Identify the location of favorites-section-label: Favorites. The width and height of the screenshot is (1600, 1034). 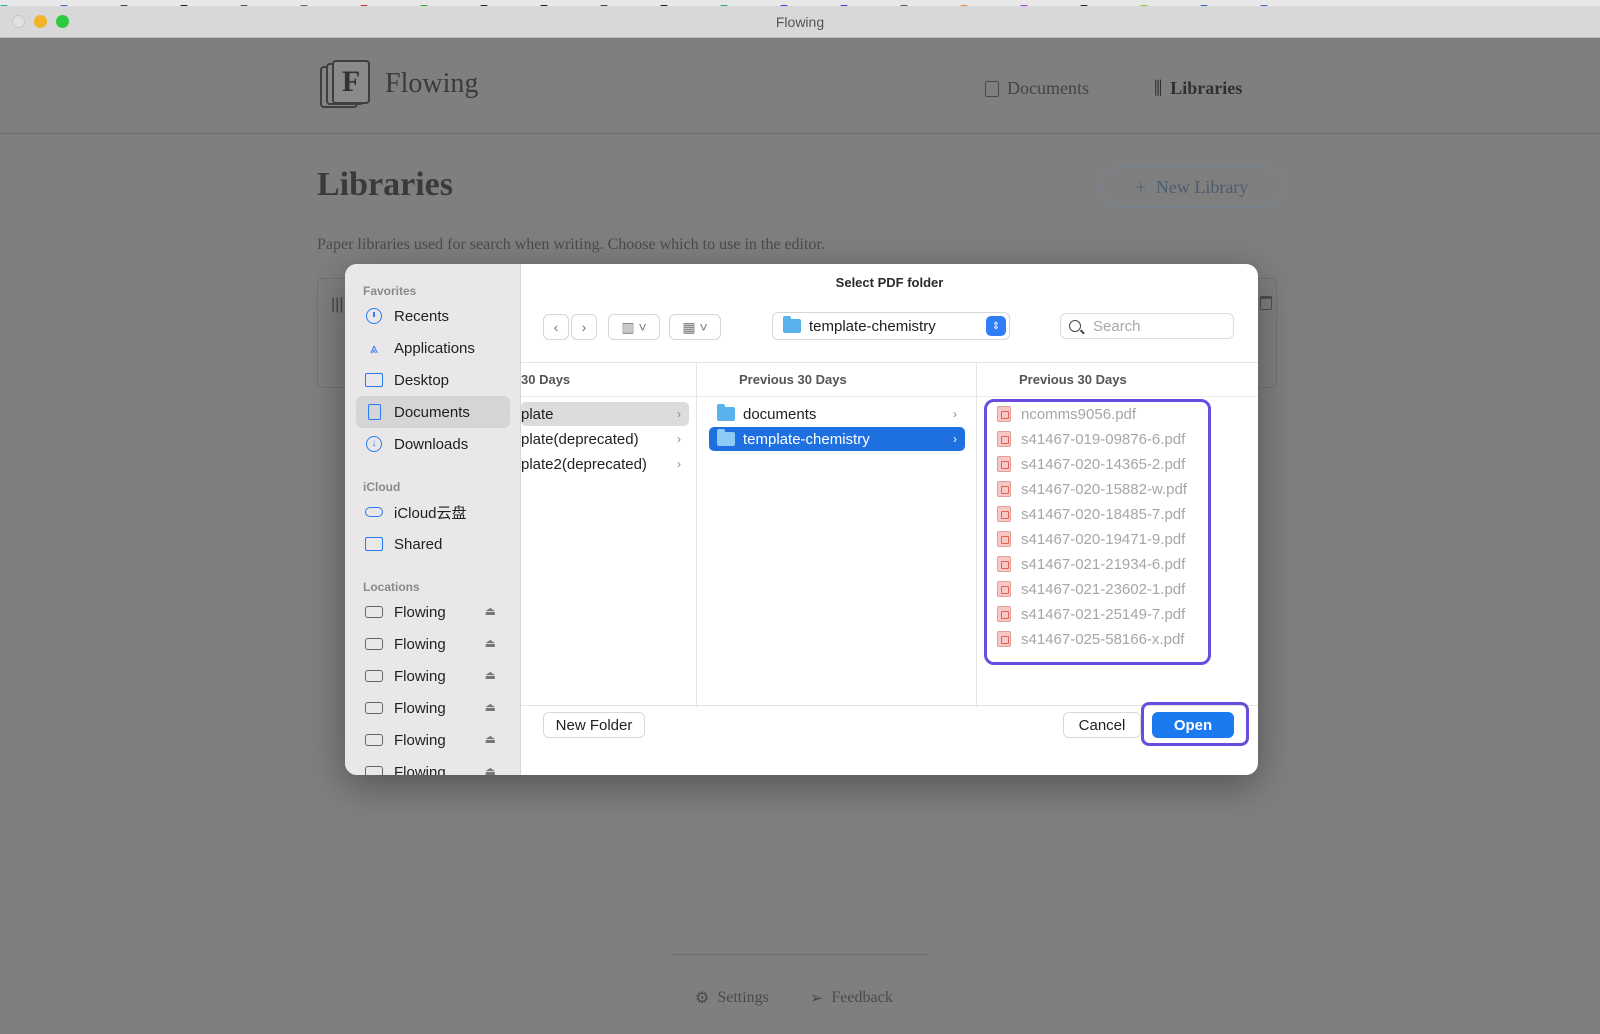
(390, 291).